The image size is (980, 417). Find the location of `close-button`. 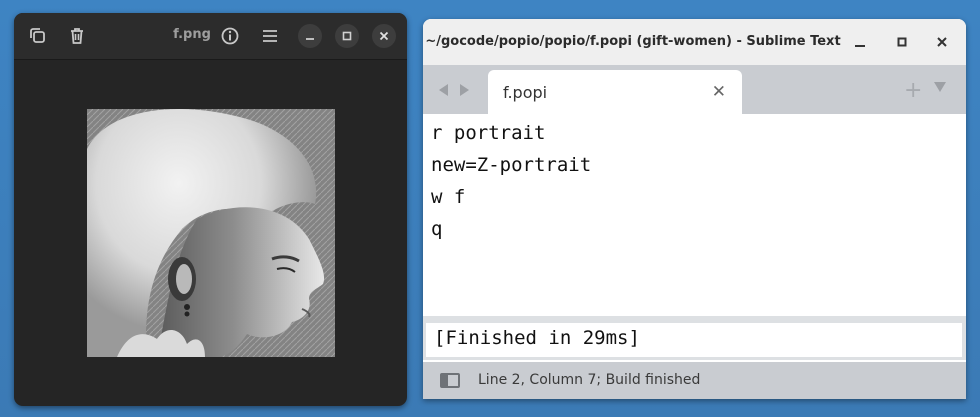

close-button is located at coordinates (384, 36).